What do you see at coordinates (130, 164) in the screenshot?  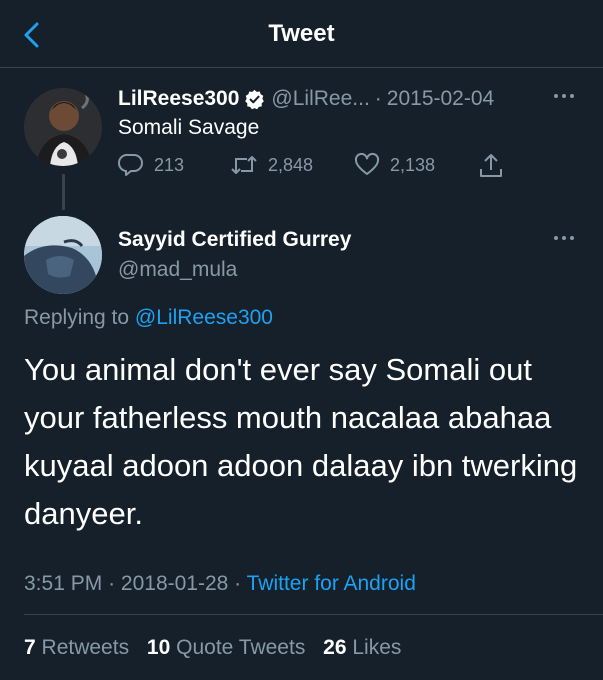 I see `reply-icon` at bounding box center [130, 164].